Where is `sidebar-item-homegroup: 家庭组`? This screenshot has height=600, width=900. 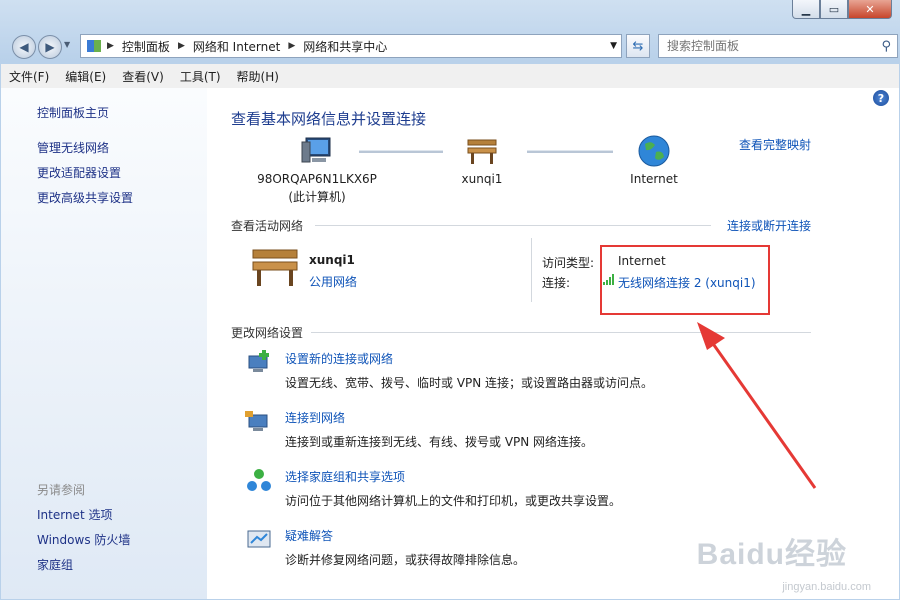 sidebar-item-homegroup: 家庭组 is located at coordinates (55, 564).